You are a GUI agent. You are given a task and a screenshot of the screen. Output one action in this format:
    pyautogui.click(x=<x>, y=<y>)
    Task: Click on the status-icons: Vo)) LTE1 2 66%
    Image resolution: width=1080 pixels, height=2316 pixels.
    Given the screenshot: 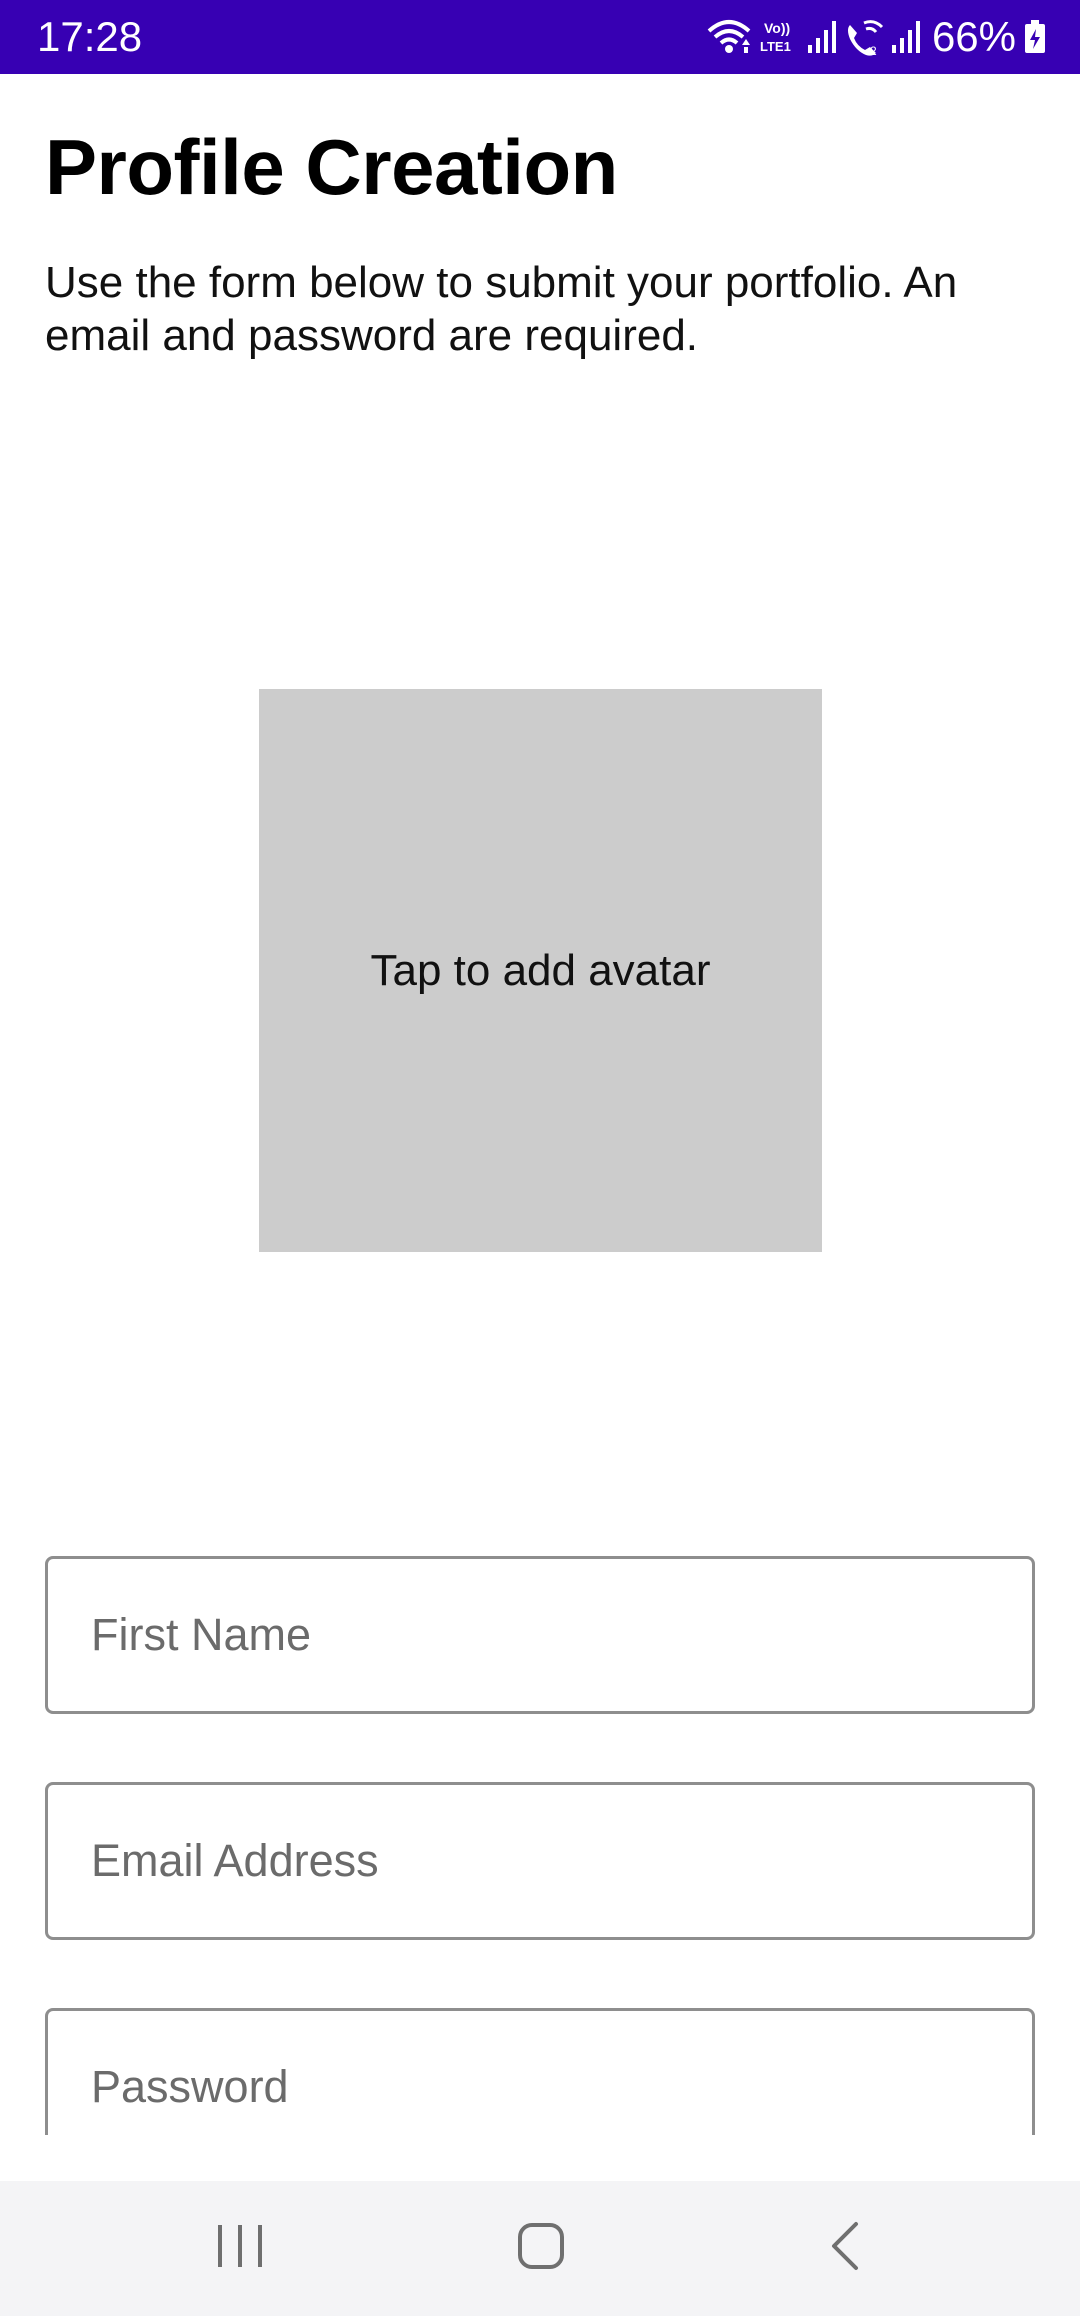 What is the action you would take?
    pyautogui.click(x=876, y=37)
    